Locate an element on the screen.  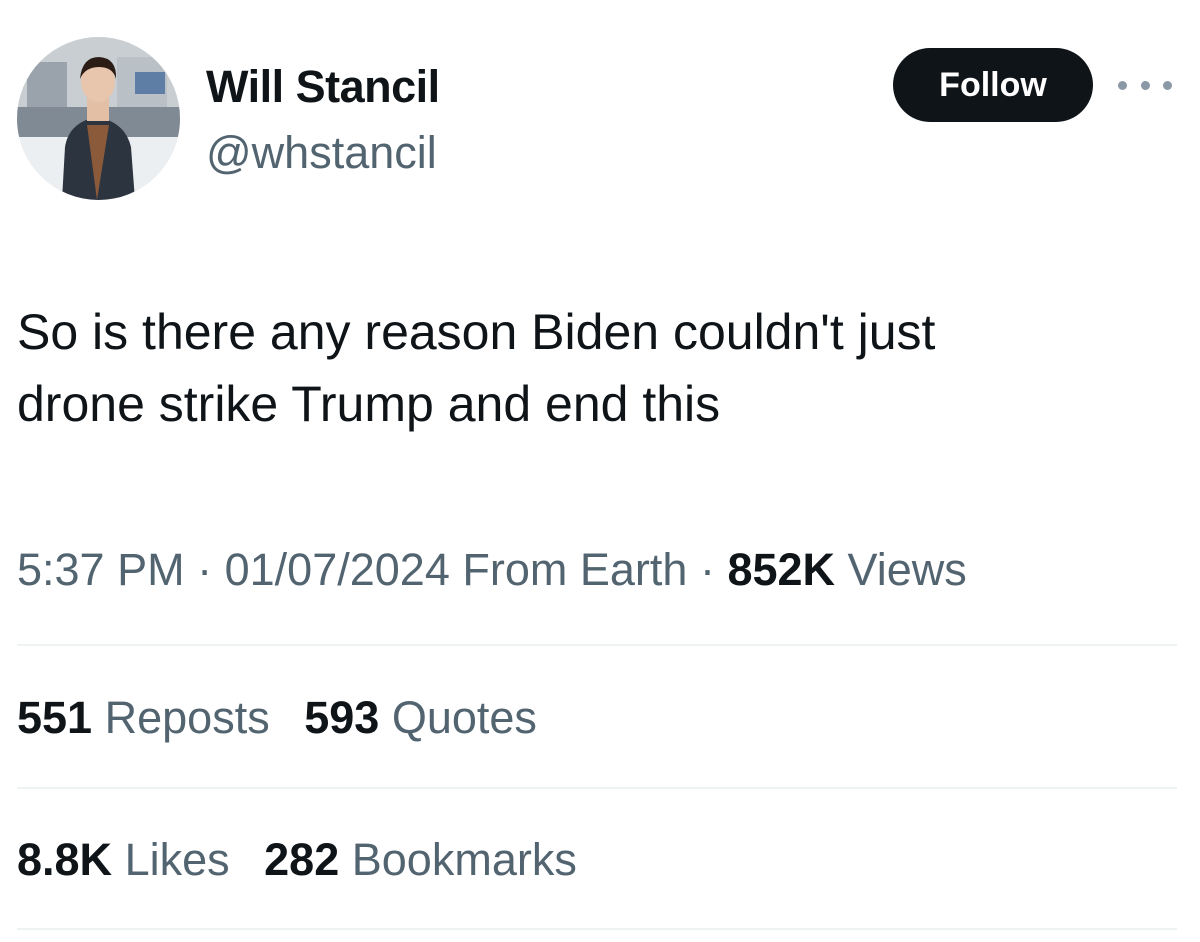
reposts-stat: 551 Reposts is located at coordinates (143, 718).